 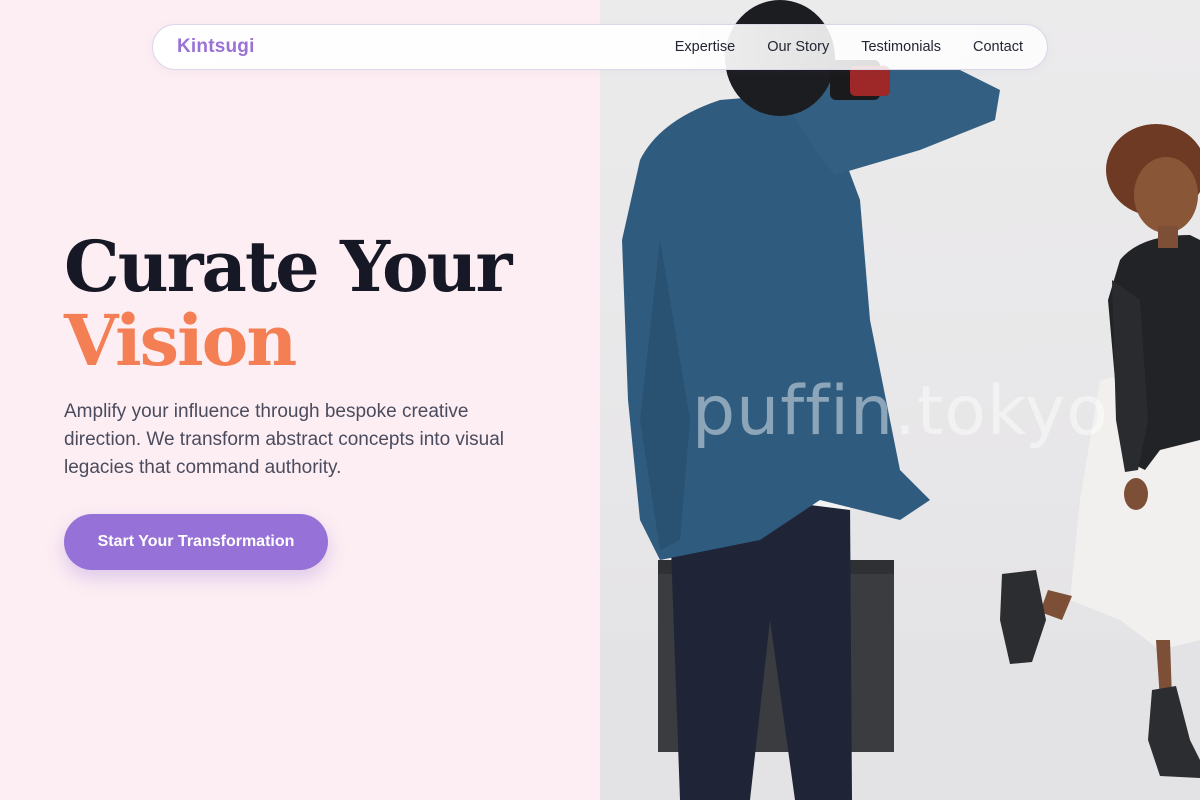 What do you see at coordinates (998, 47) in the screenshot?
I see `nav-link-contact: Contact` at bounding box center [998, 47].